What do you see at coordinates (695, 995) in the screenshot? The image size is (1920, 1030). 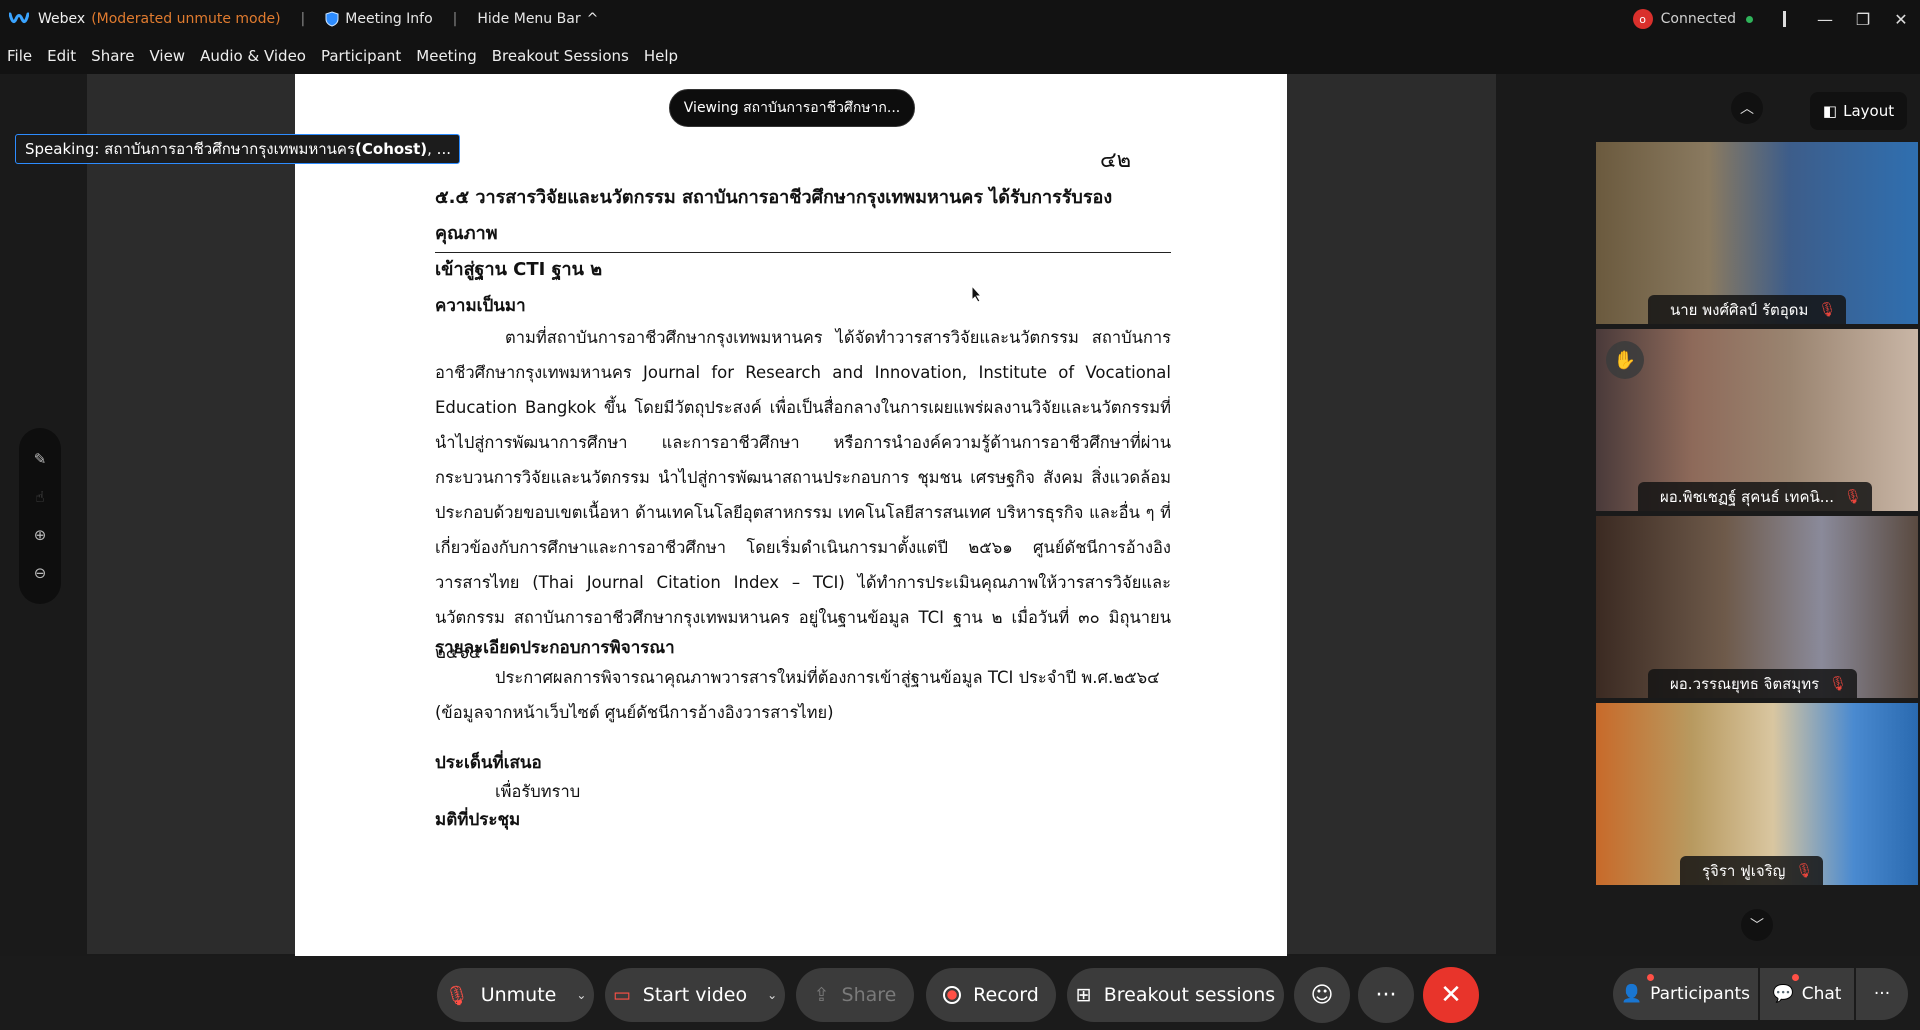 I see `start-video-button: ▭ Start video ⌄` at bounding box center [695, 995].